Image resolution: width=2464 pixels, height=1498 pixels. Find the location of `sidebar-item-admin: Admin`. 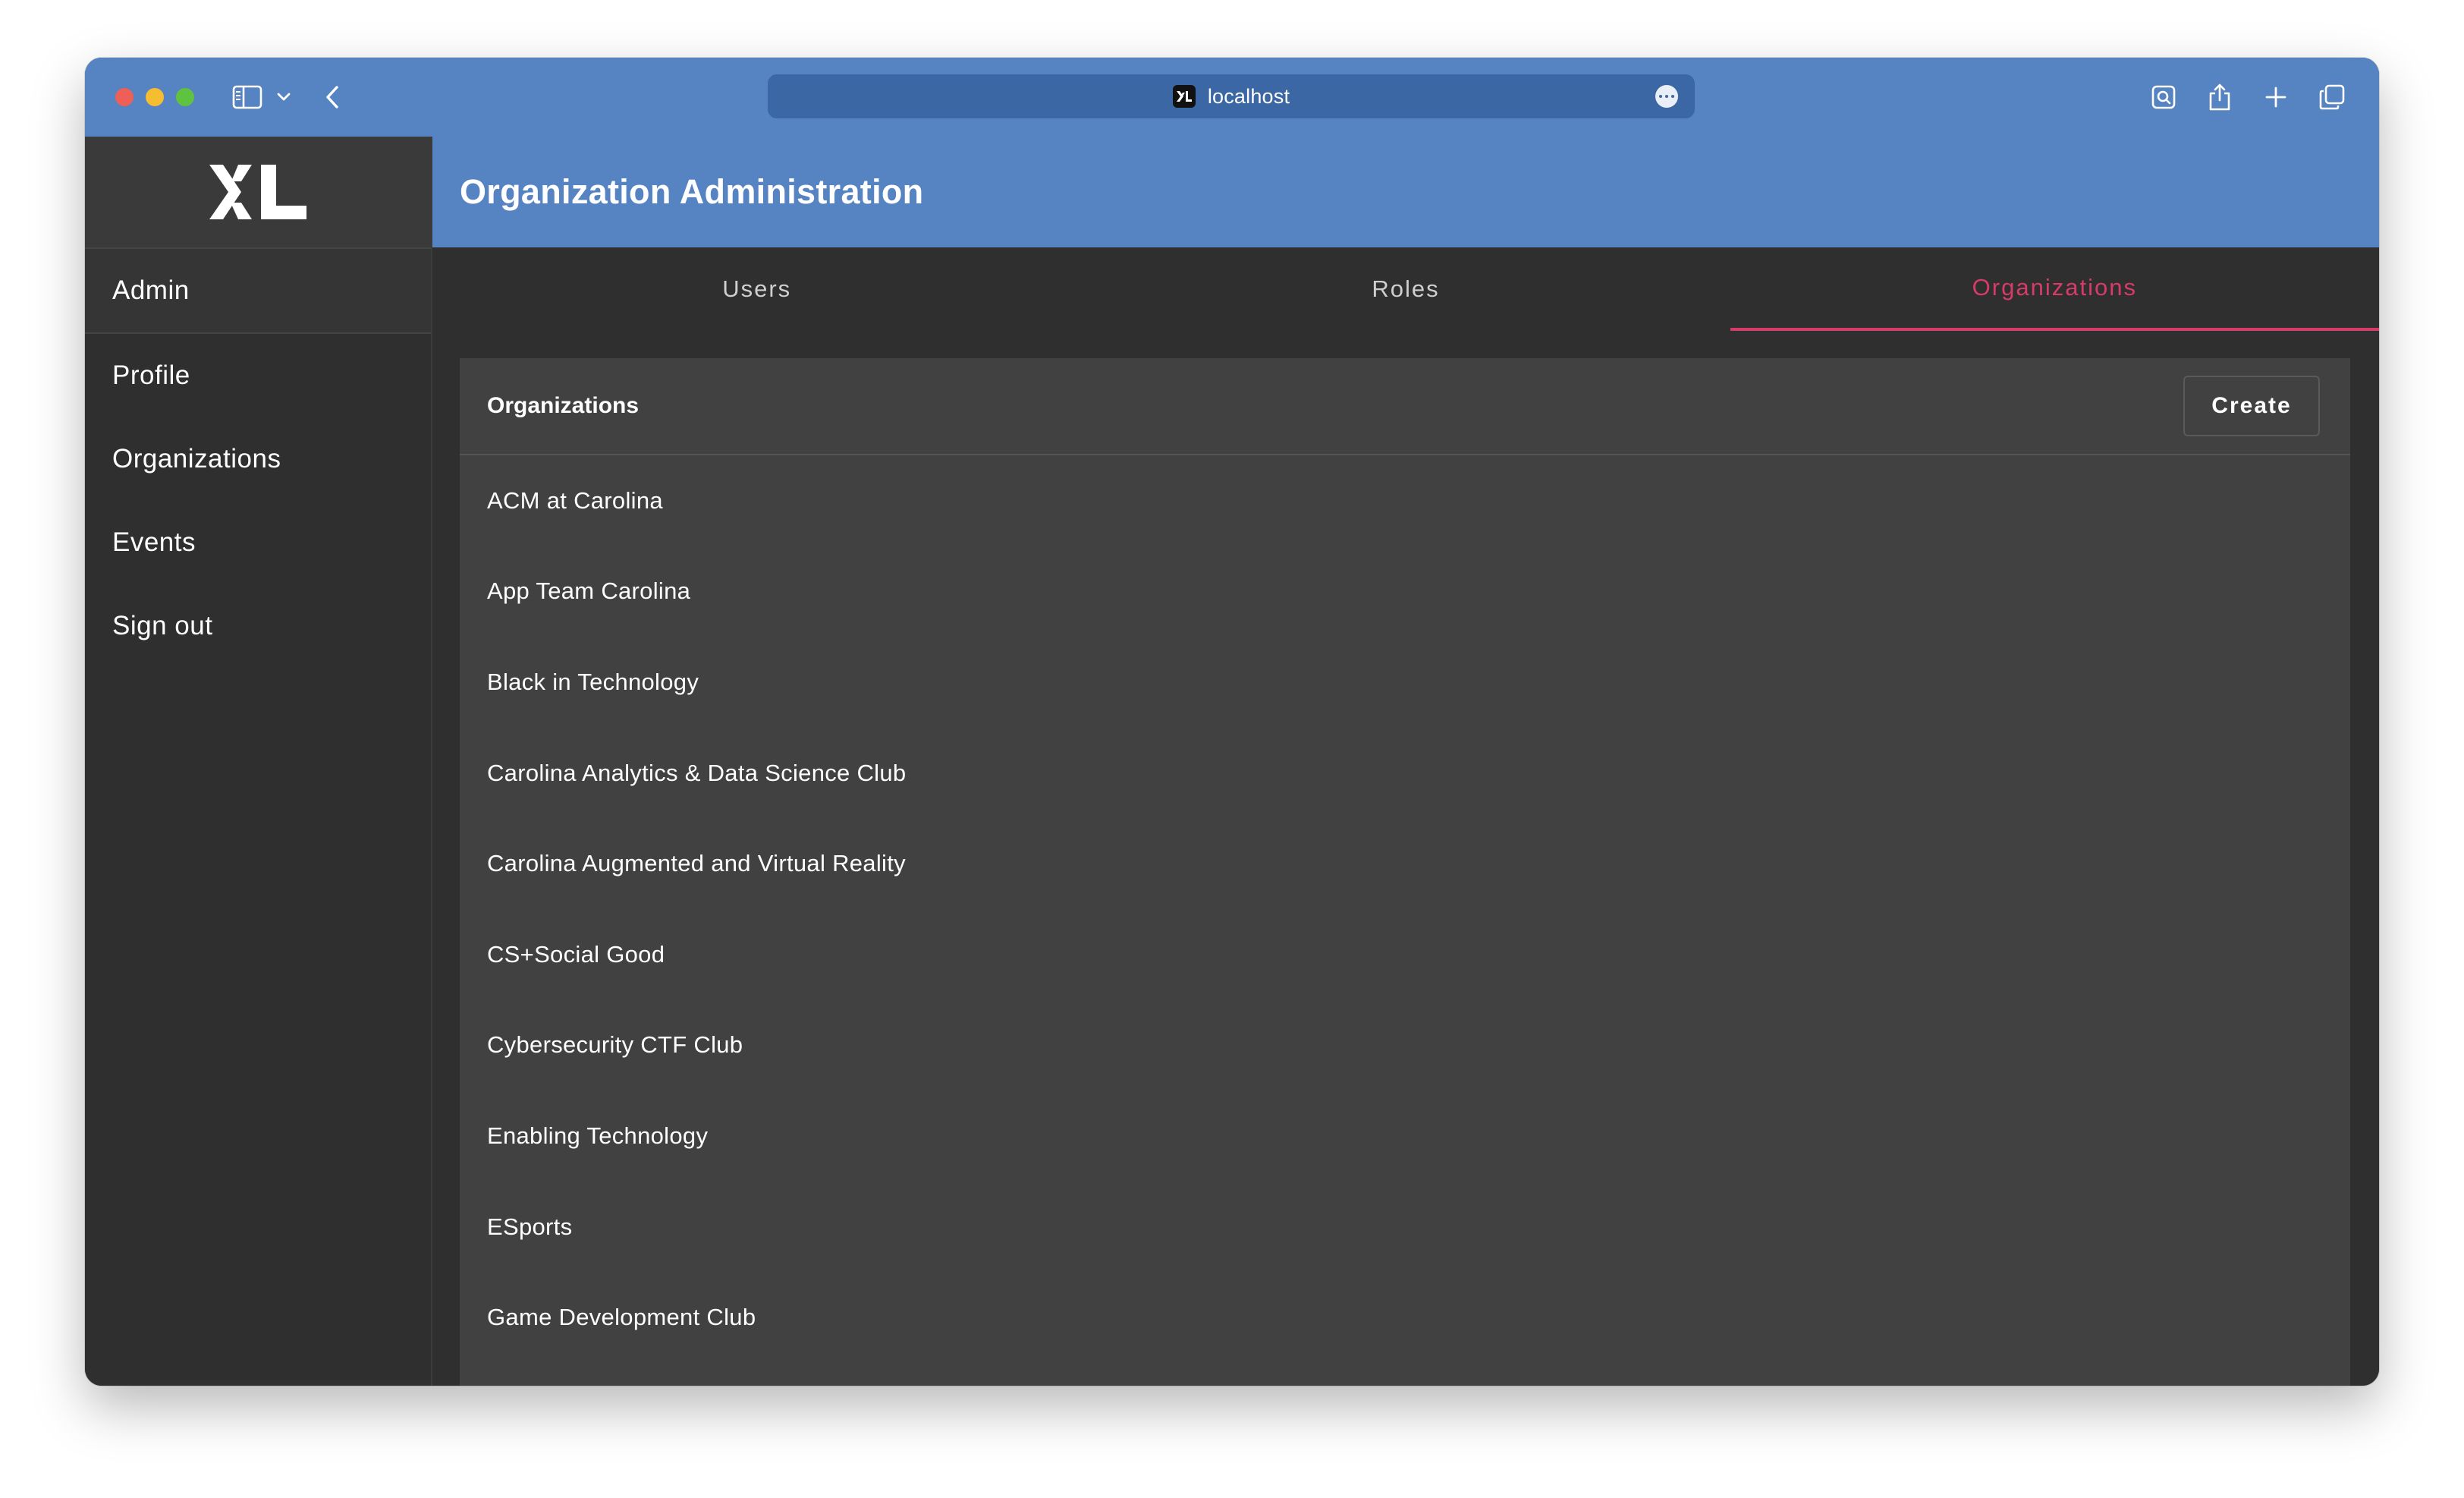

sidebar-item-admin: Admin is located at coordinates (258, 291).